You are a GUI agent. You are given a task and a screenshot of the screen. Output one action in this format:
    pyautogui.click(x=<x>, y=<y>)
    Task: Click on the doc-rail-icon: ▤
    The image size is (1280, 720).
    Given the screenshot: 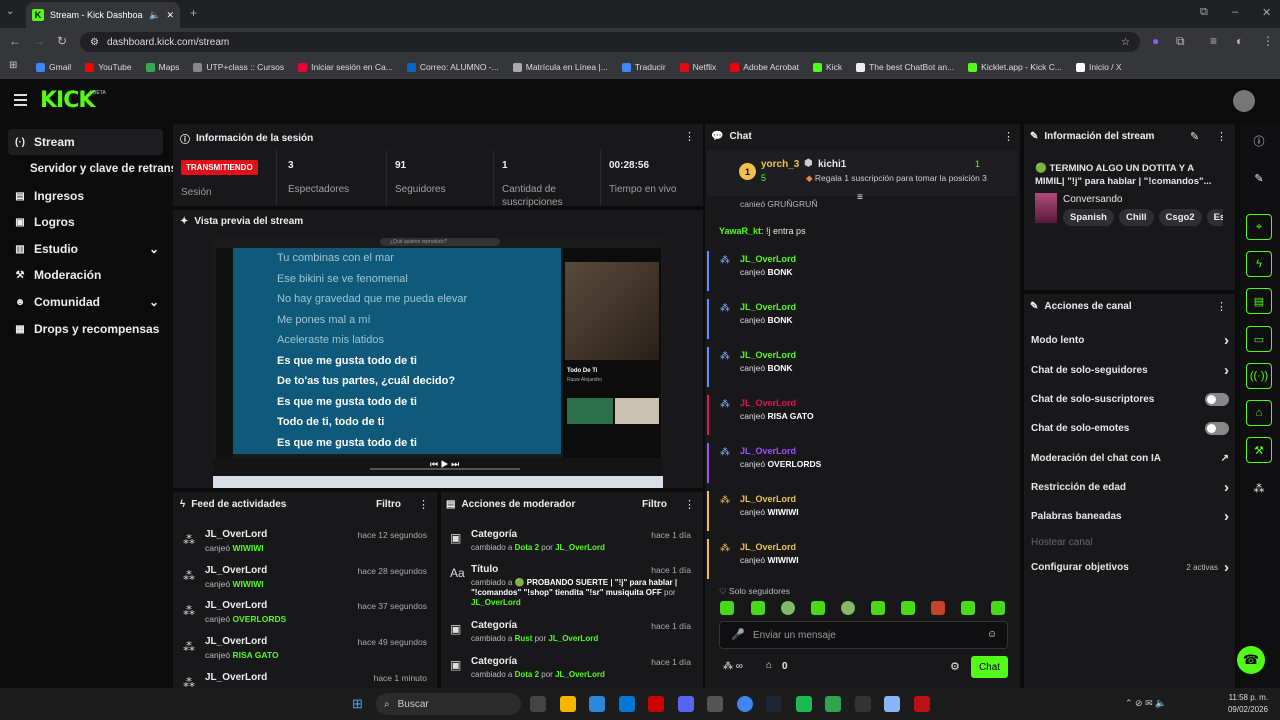 What is the action you would take?
    pyautogui.click(x=1259, y=301)
    